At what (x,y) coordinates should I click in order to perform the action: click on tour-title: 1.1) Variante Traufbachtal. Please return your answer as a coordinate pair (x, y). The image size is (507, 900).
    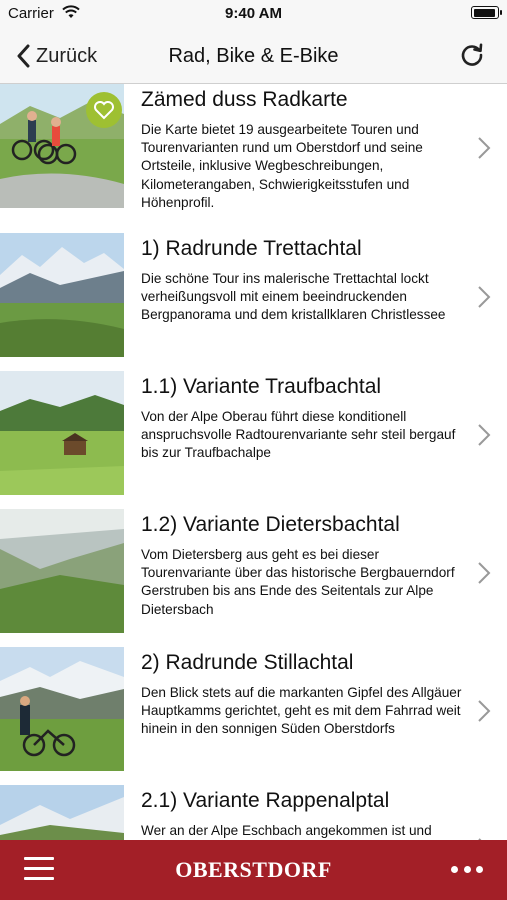
    Looking at the image, I should click on (261, 386).